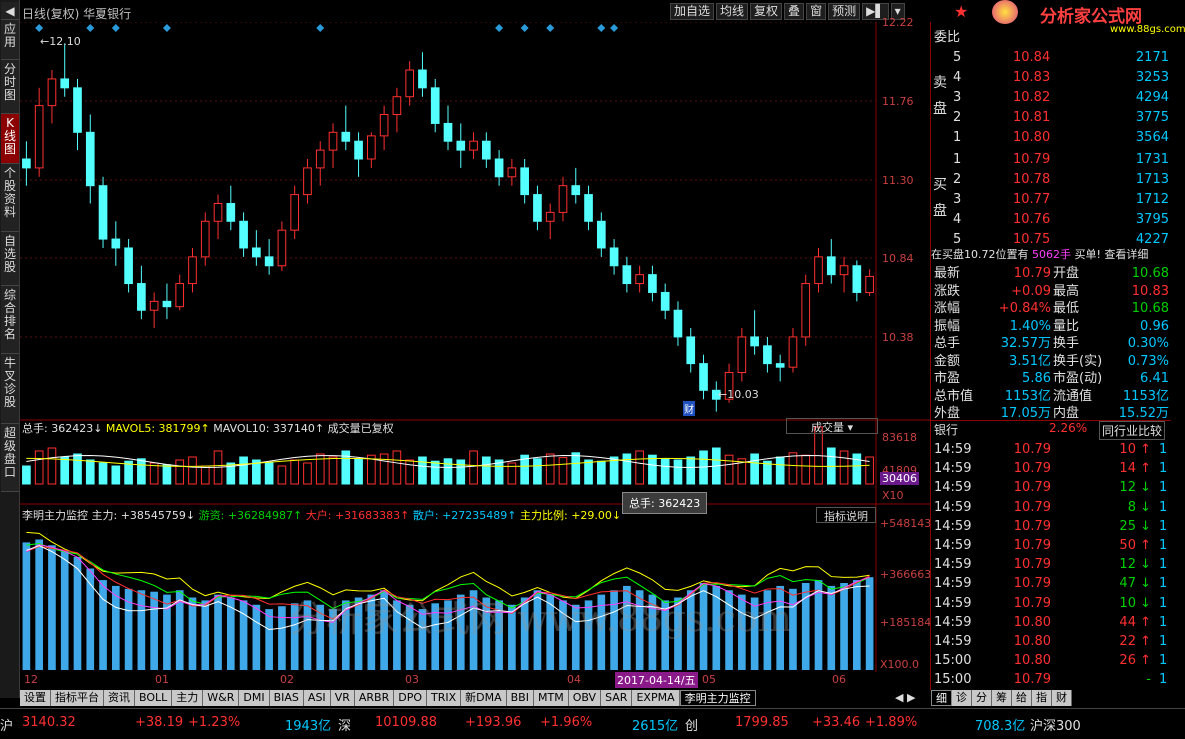 Image resolution: width=1185 pixels, height=739 pixels. Describe the element at coordinates (1051, 77) in the screenshot. I see `ask-row: 4 10.83 3253` at that location.